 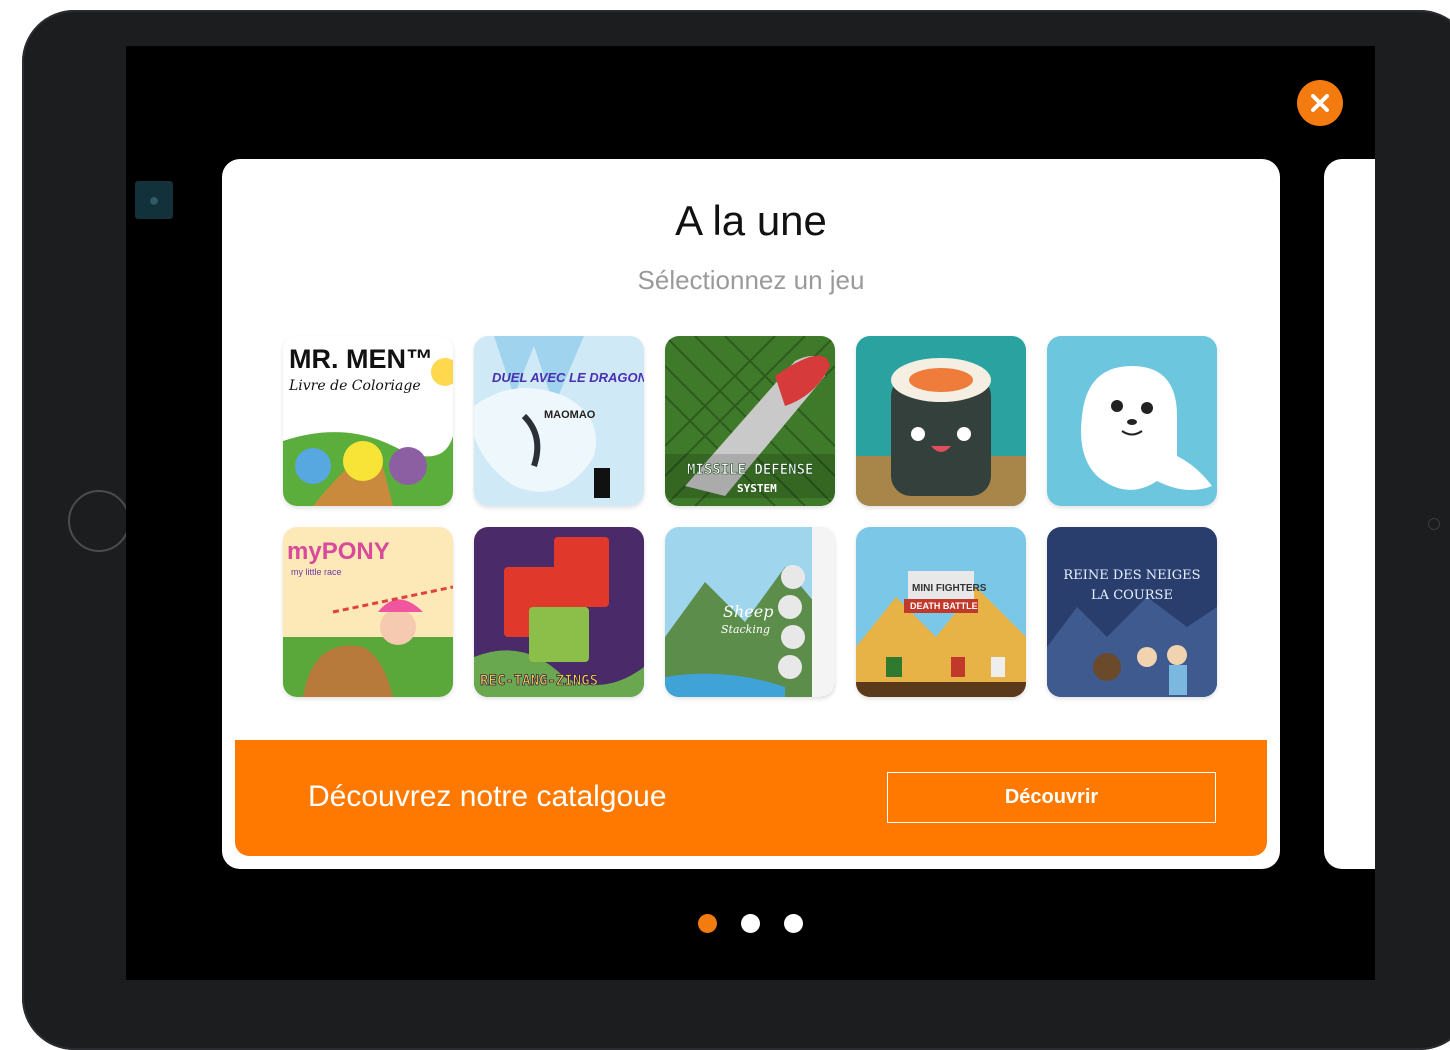 I want to click on tile-line1: Sheep, so click(x=748, y=611).